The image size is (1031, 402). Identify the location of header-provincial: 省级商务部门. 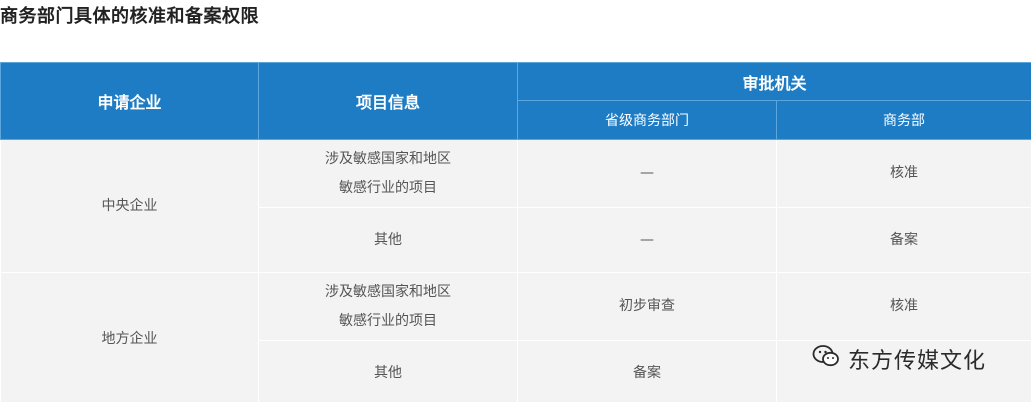
(647, 120).